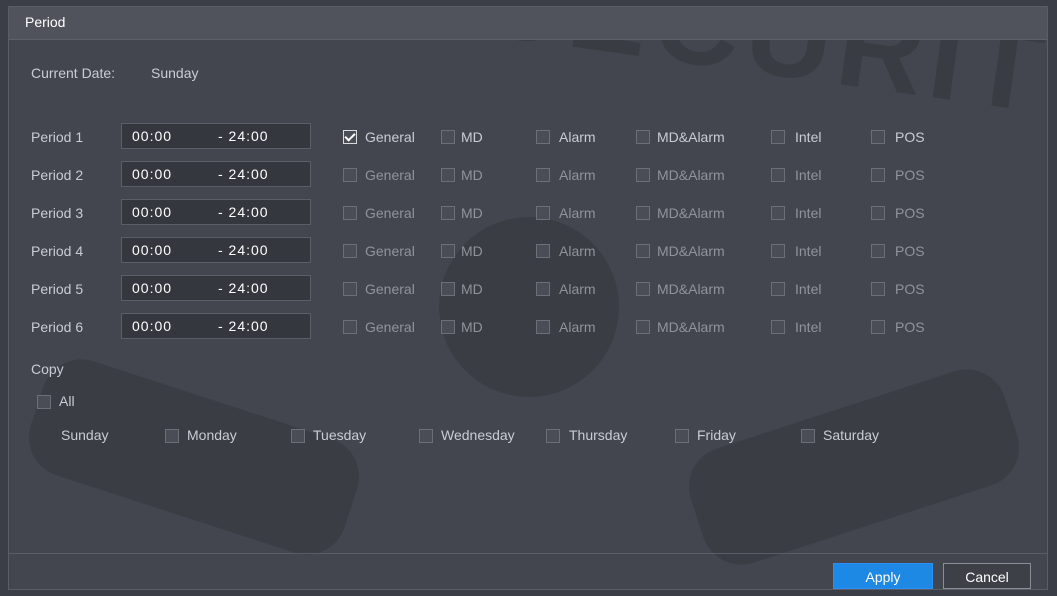 The height and width of the screenshot is (596, 1057). Describe the element at coordinates (44, 402) in the screenshot. I see `copy-all-checkbox` at that location.